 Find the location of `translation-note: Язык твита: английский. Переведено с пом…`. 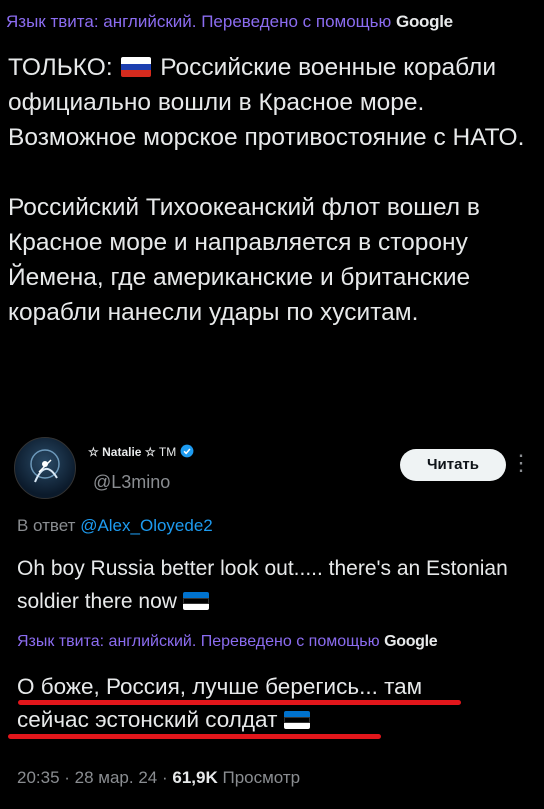

translation-note: Язык твита: английский. Переведено с пом… is located at coordinates (229, 22).